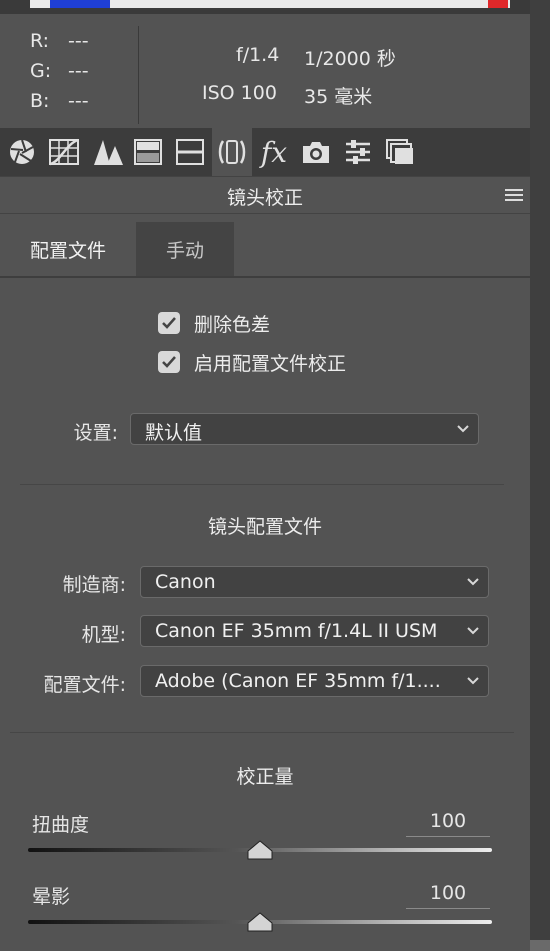 Image resolution: width=550 pixels, height=951 pixels. I want to click on focal-length-value: 35 毫米, so click(338, 97).